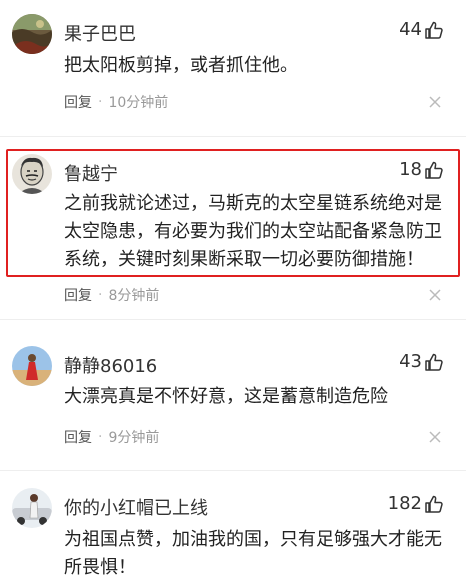 The width and height of the screenshot is (466, 587). Describe the element at coordinates (253, 553) in the screenshot. I see `comment-text: 为祖国点赞，加油我的国，只有足够强大才能无所畏惧！` at that location.